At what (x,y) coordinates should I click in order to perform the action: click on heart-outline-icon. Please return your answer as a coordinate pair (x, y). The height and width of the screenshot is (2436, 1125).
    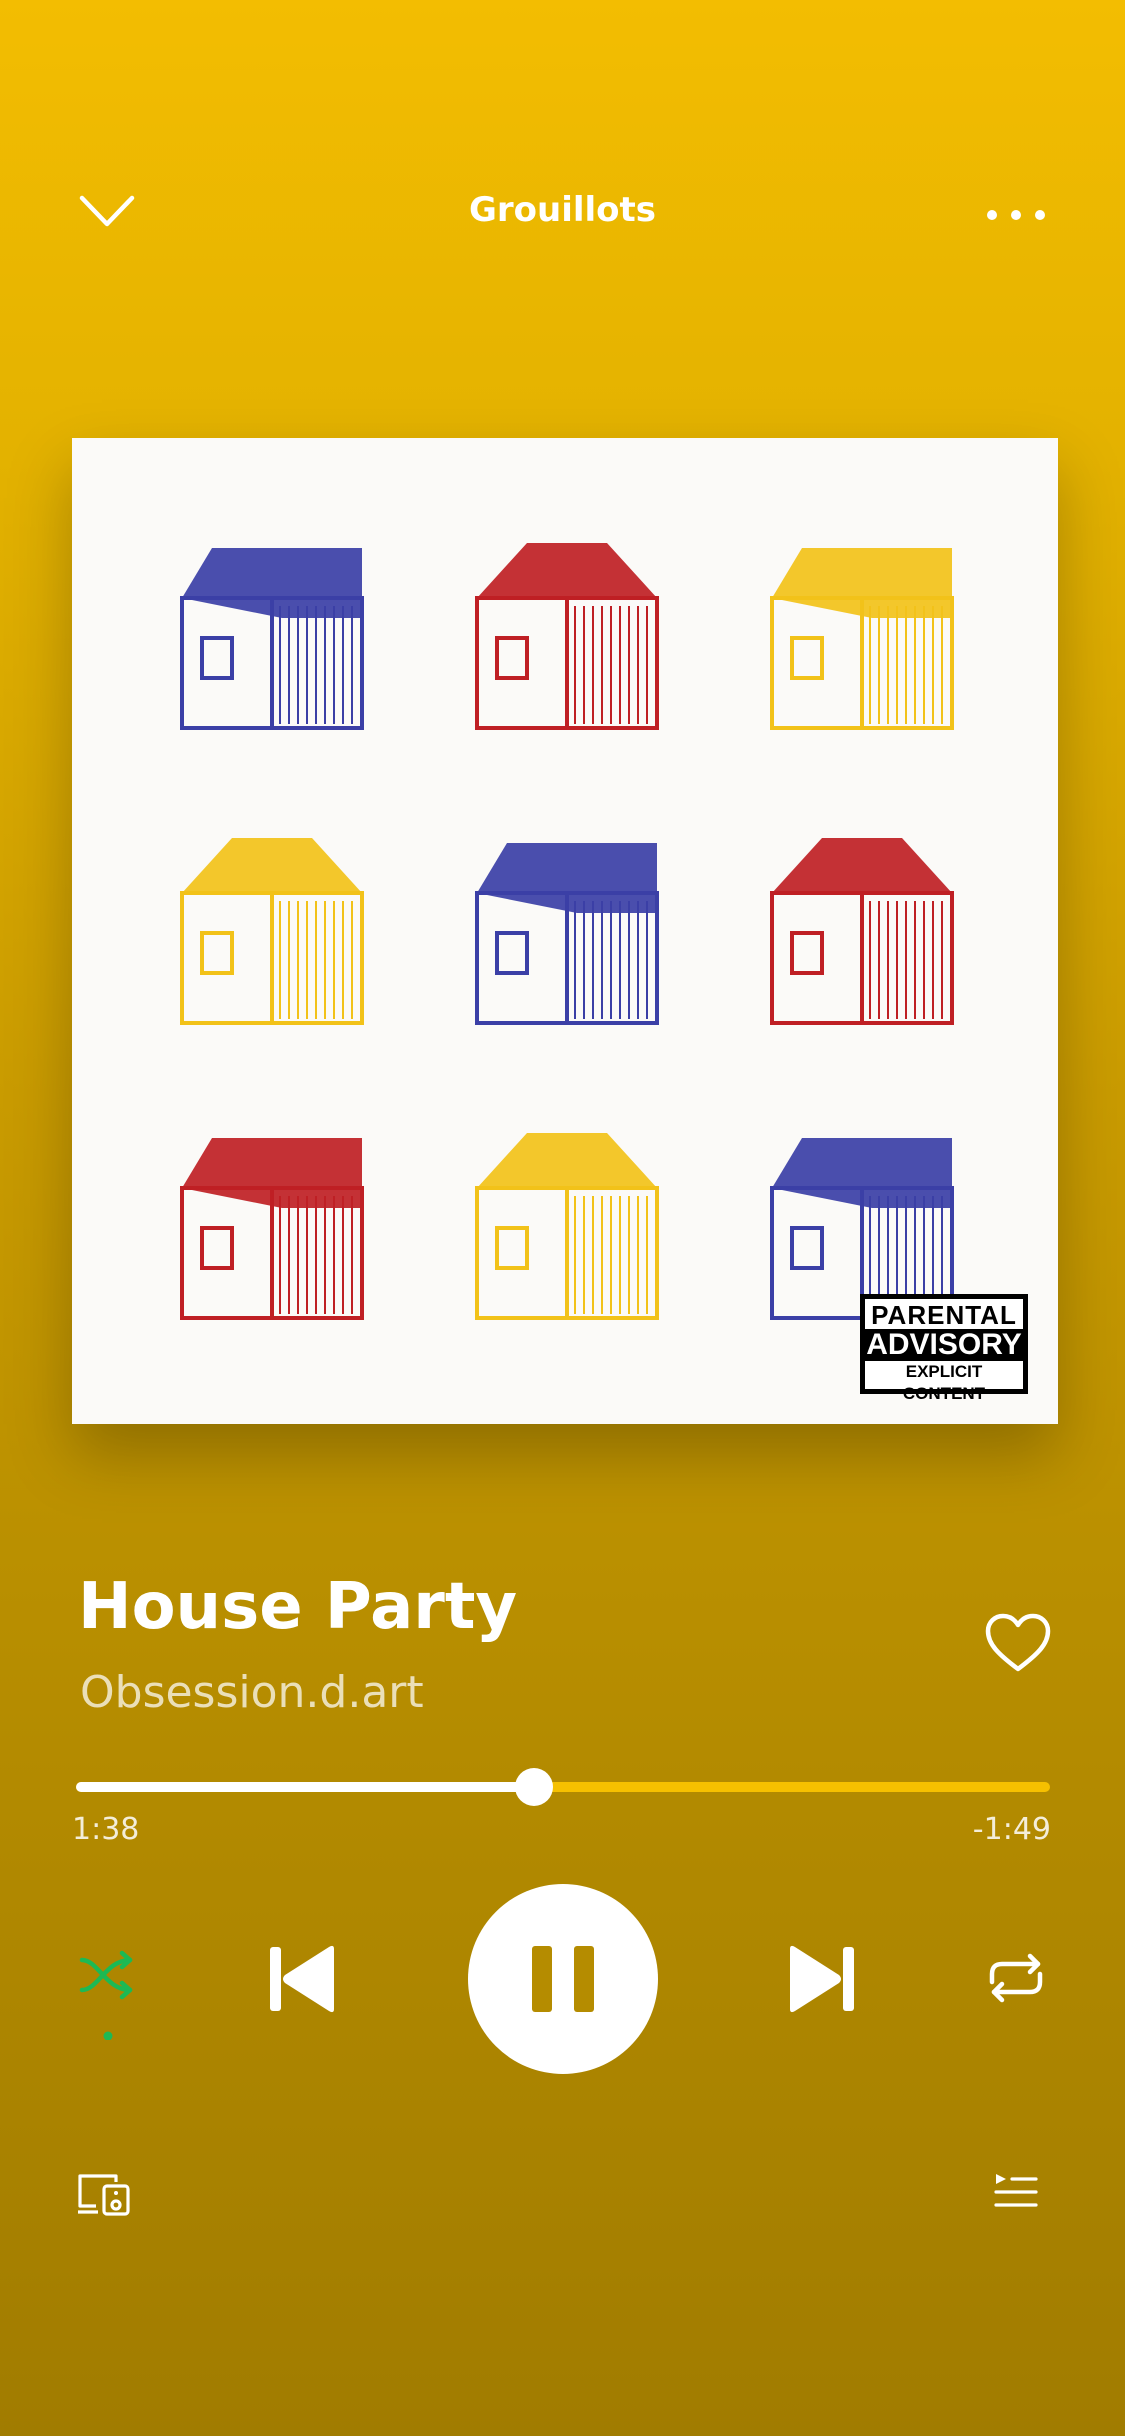
    Looking at the image, I should click on (1018, 1642).